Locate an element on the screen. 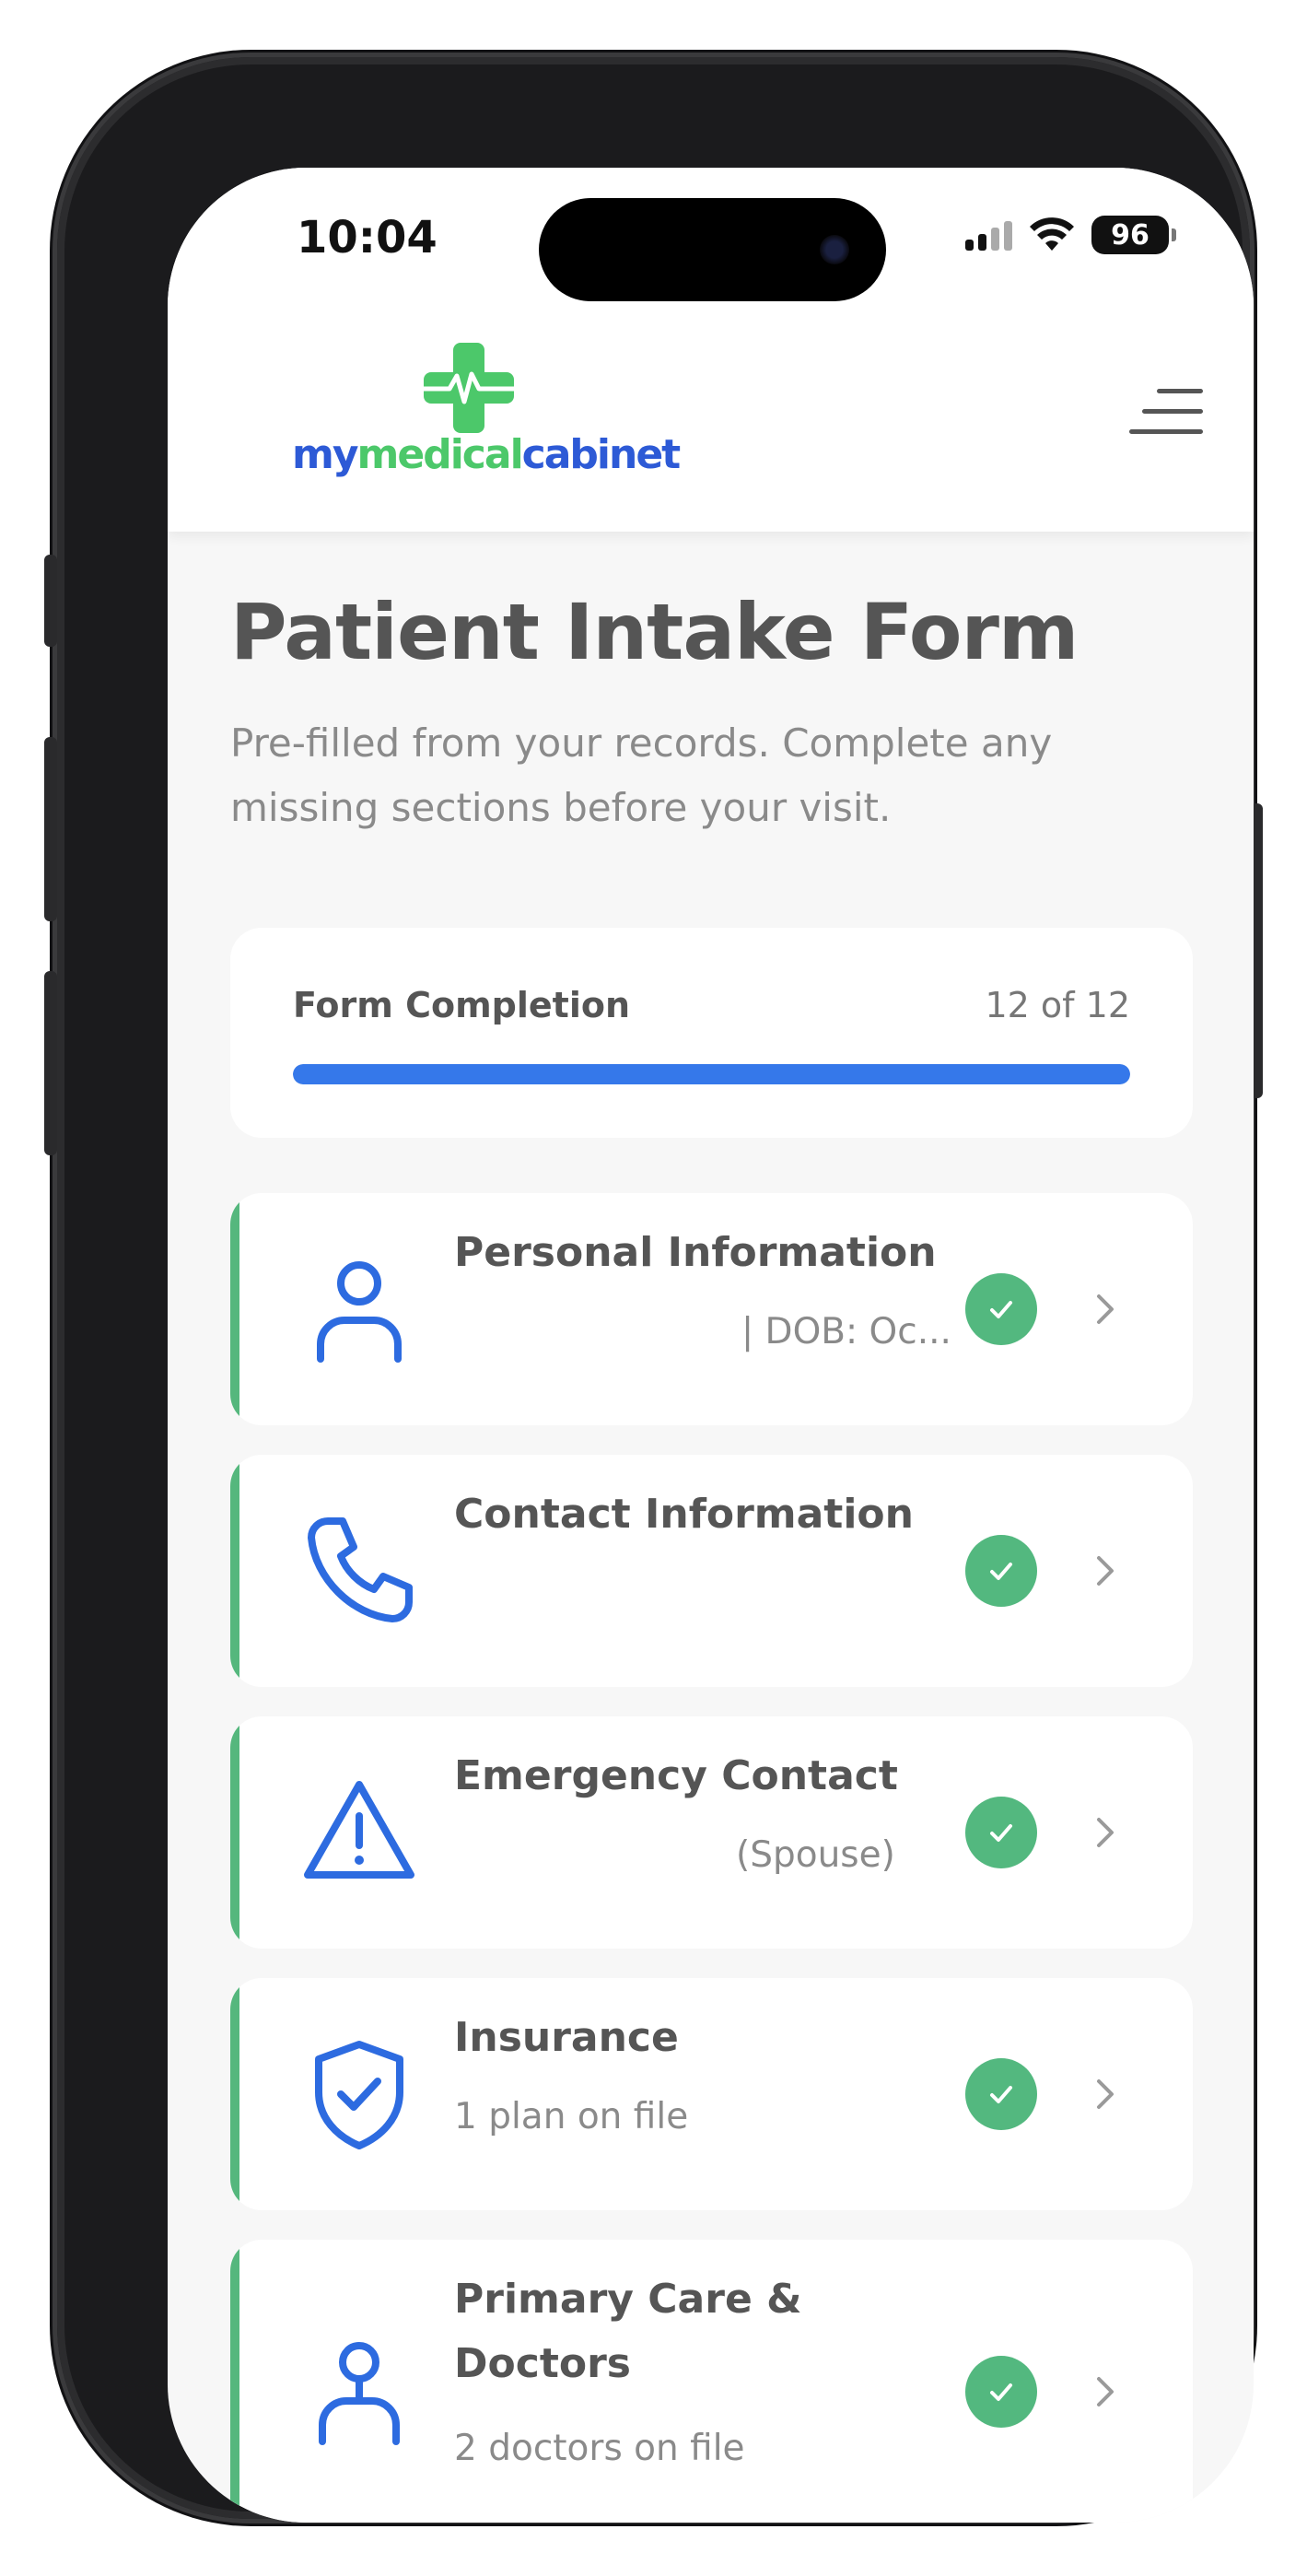 The height and width of the screenshot is (2576, 1307). section-contact-information: Contact Information is located at coordinates (711, 1571).